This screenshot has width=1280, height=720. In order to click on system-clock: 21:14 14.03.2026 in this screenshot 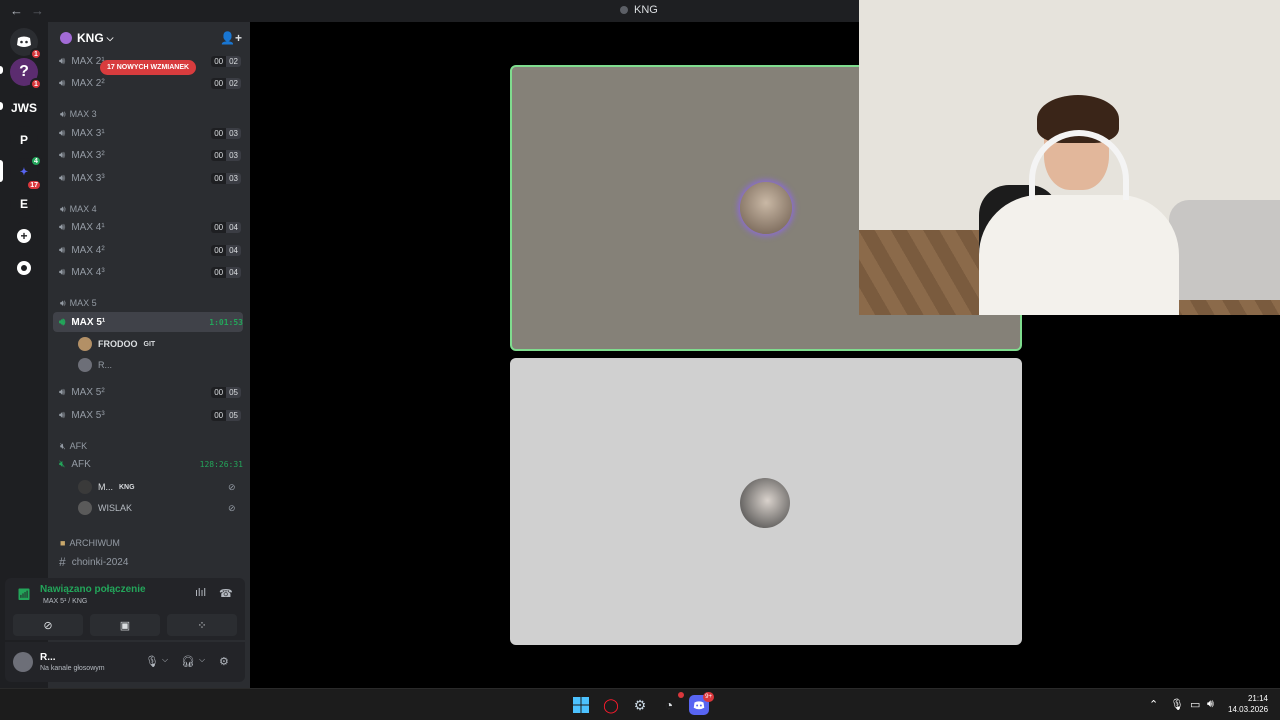, I will do `click(1248, 704)`.